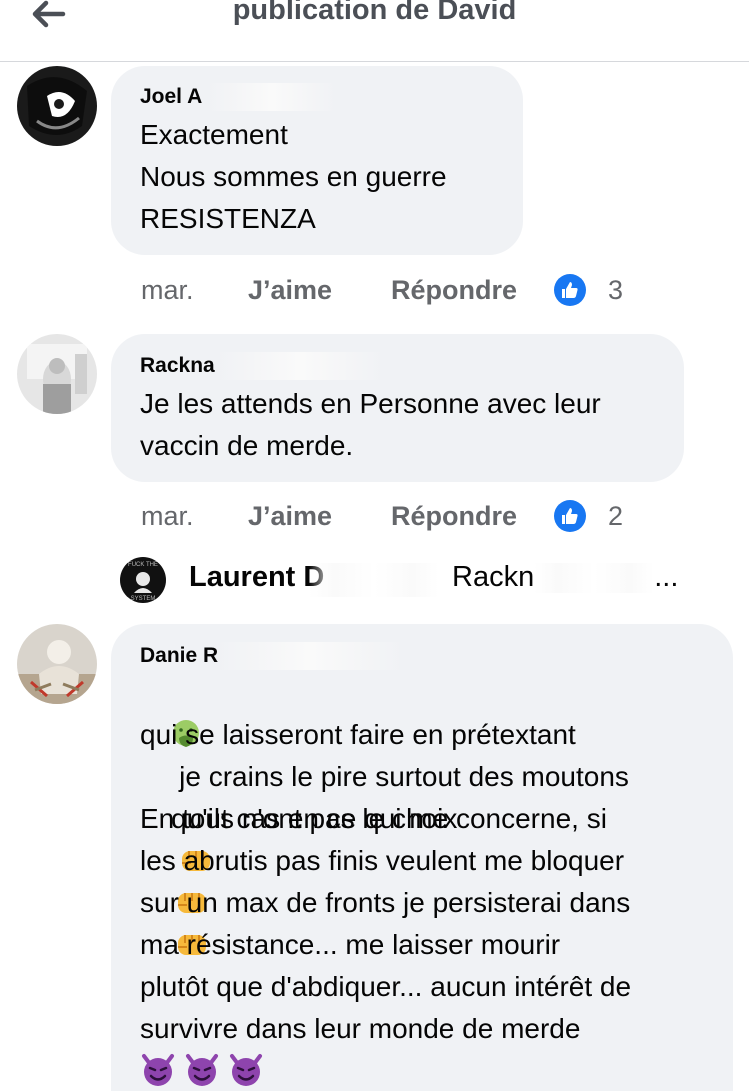 The height and width of the screenshot is (1091, 749). I want to click on avatar-text-bottom: SYSTEM, so click(143, 599).